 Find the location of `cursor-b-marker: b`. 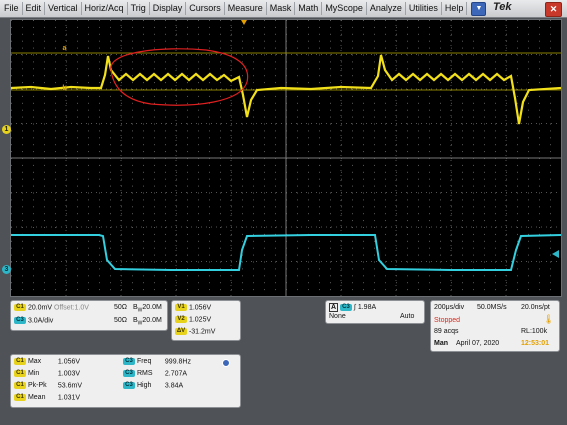

cursor-b-marker: b is located at coordinates (64, 88).